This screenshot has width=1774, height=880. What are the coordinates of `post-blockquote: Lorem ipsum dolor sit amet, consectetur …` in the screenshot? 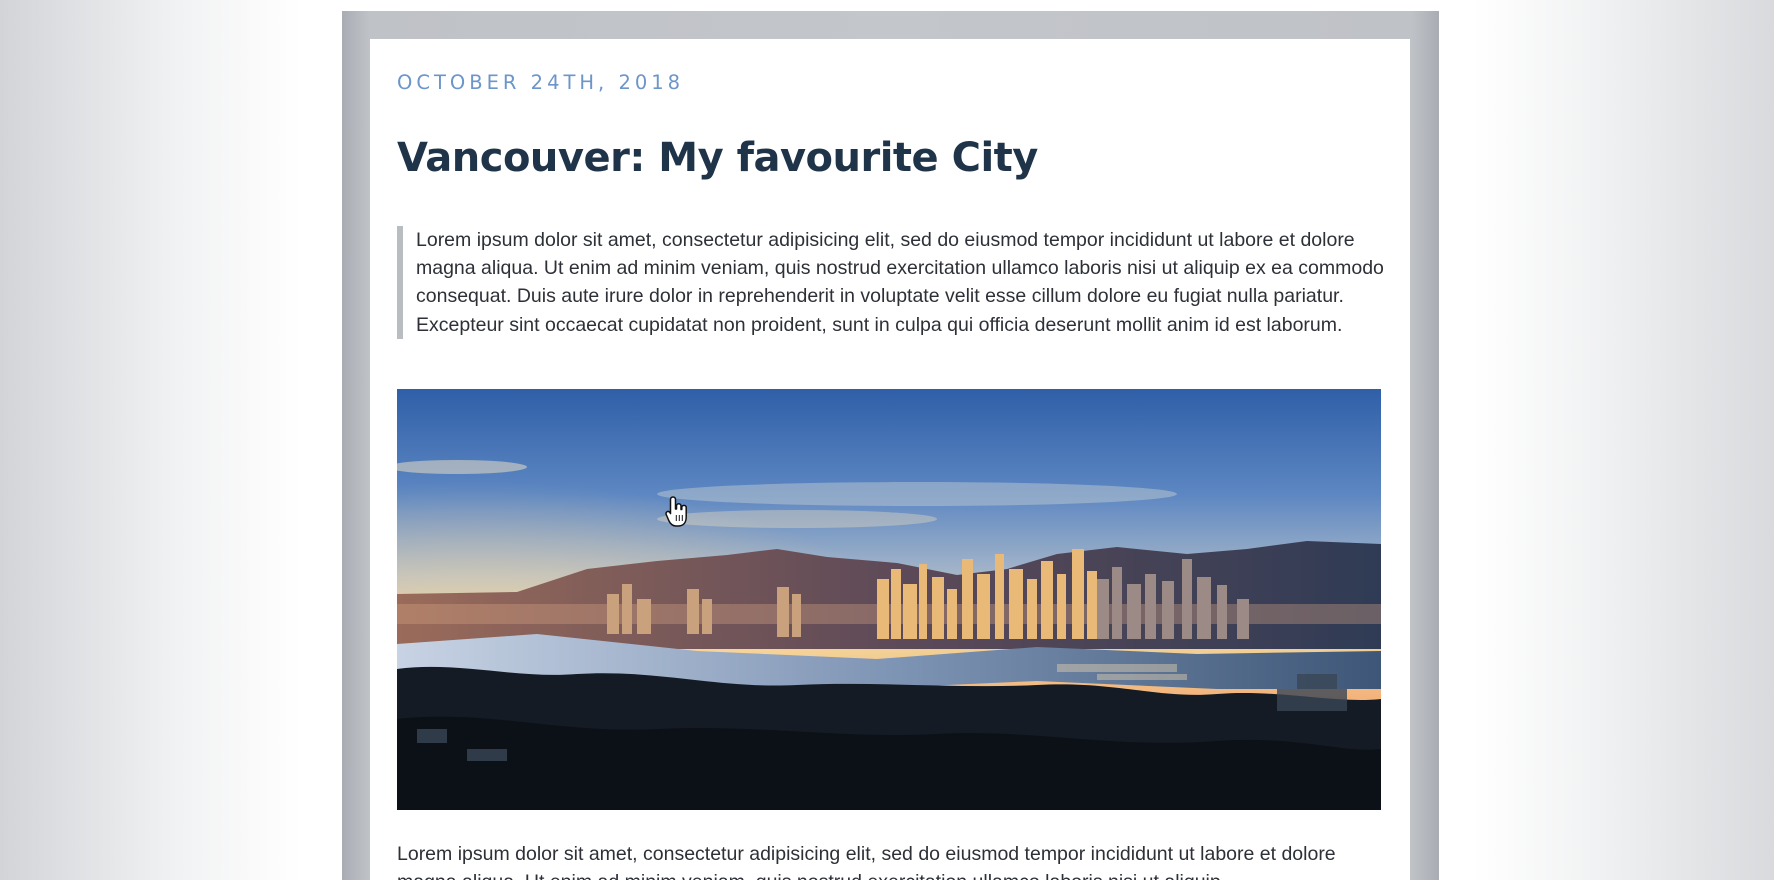 It's located at (892, 282).